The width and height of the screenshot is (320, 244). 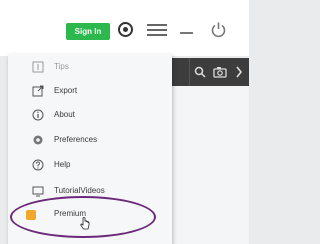 I want to click on record-icon, so click(x=125, y=29).